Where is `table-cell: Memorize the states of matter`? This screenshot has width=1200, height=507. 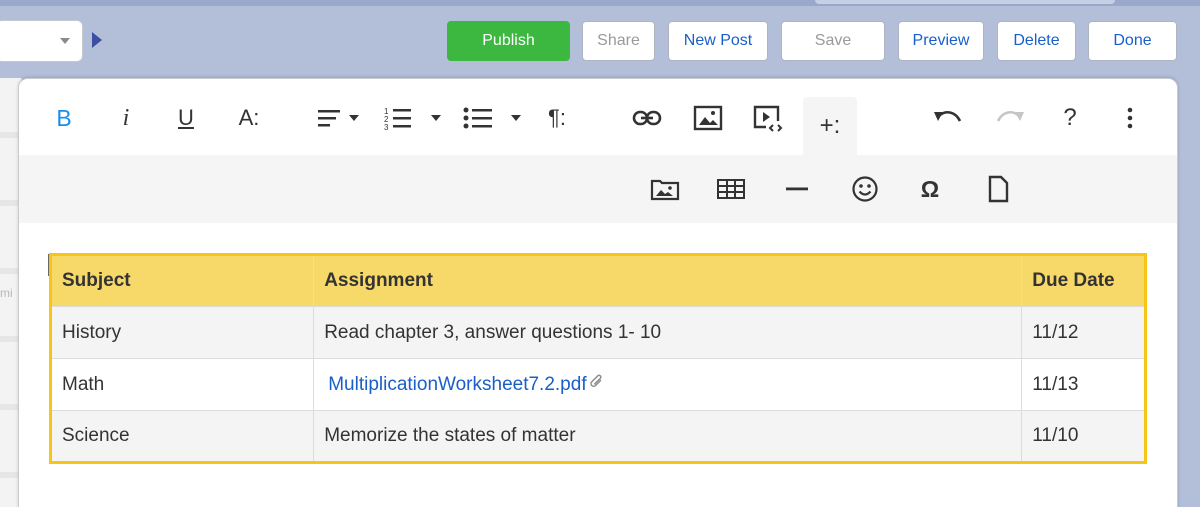
table-cell: Memorize the states of matter is located at coordinates (668, 436).